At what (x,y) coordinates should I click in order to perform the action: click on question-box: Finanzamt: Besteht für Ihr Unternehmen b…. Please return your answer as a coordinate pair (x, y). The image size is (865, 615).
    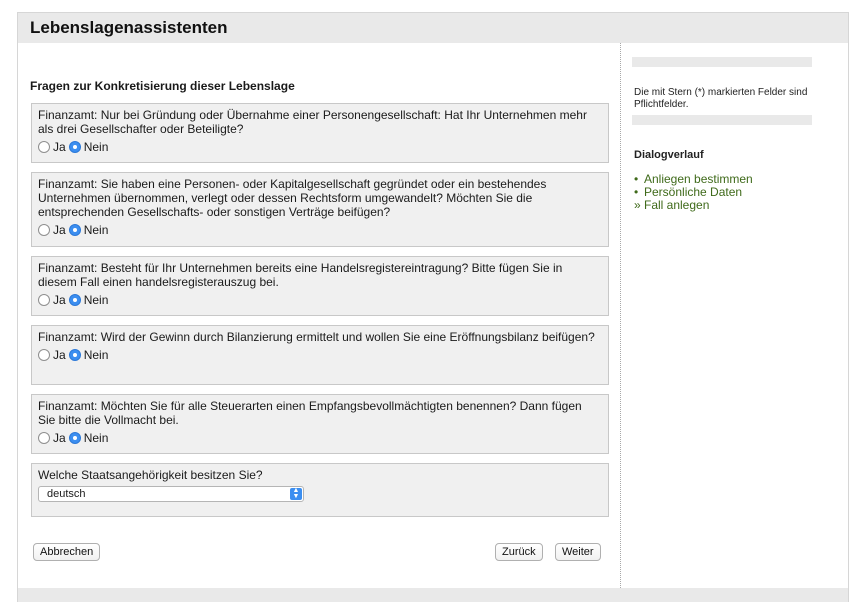
    Looking at the image, I should click on (320, 286).